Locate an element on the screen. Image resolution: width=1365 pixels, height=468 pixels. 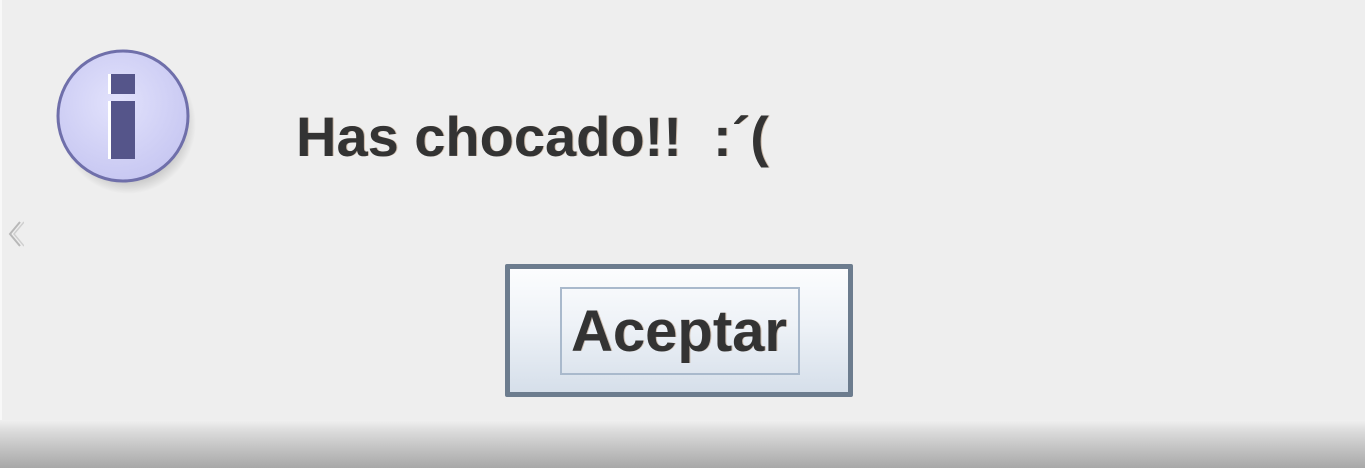
window-bottom-edge is located at coordinates (682, 444).